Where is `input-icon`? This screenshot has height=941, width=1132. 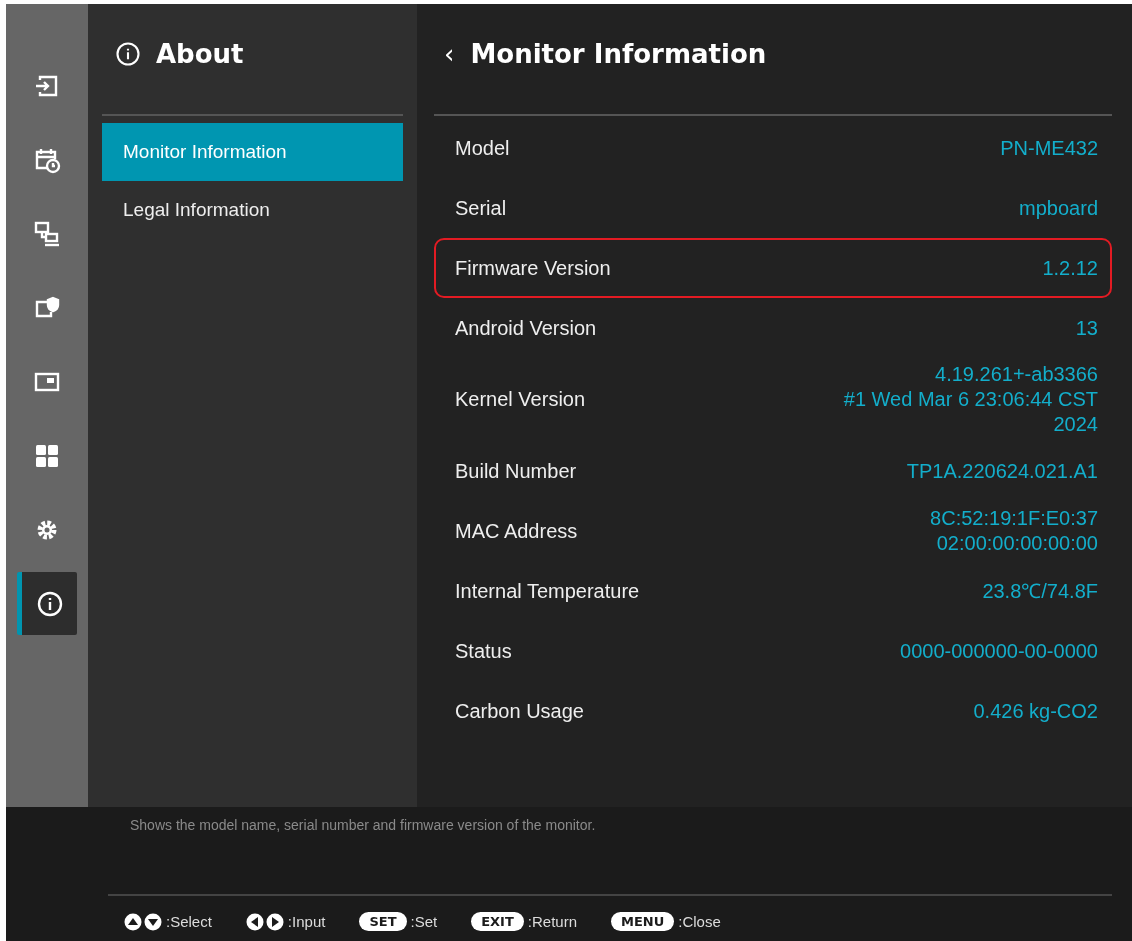 input-icon is located at coordinates (46, 85).